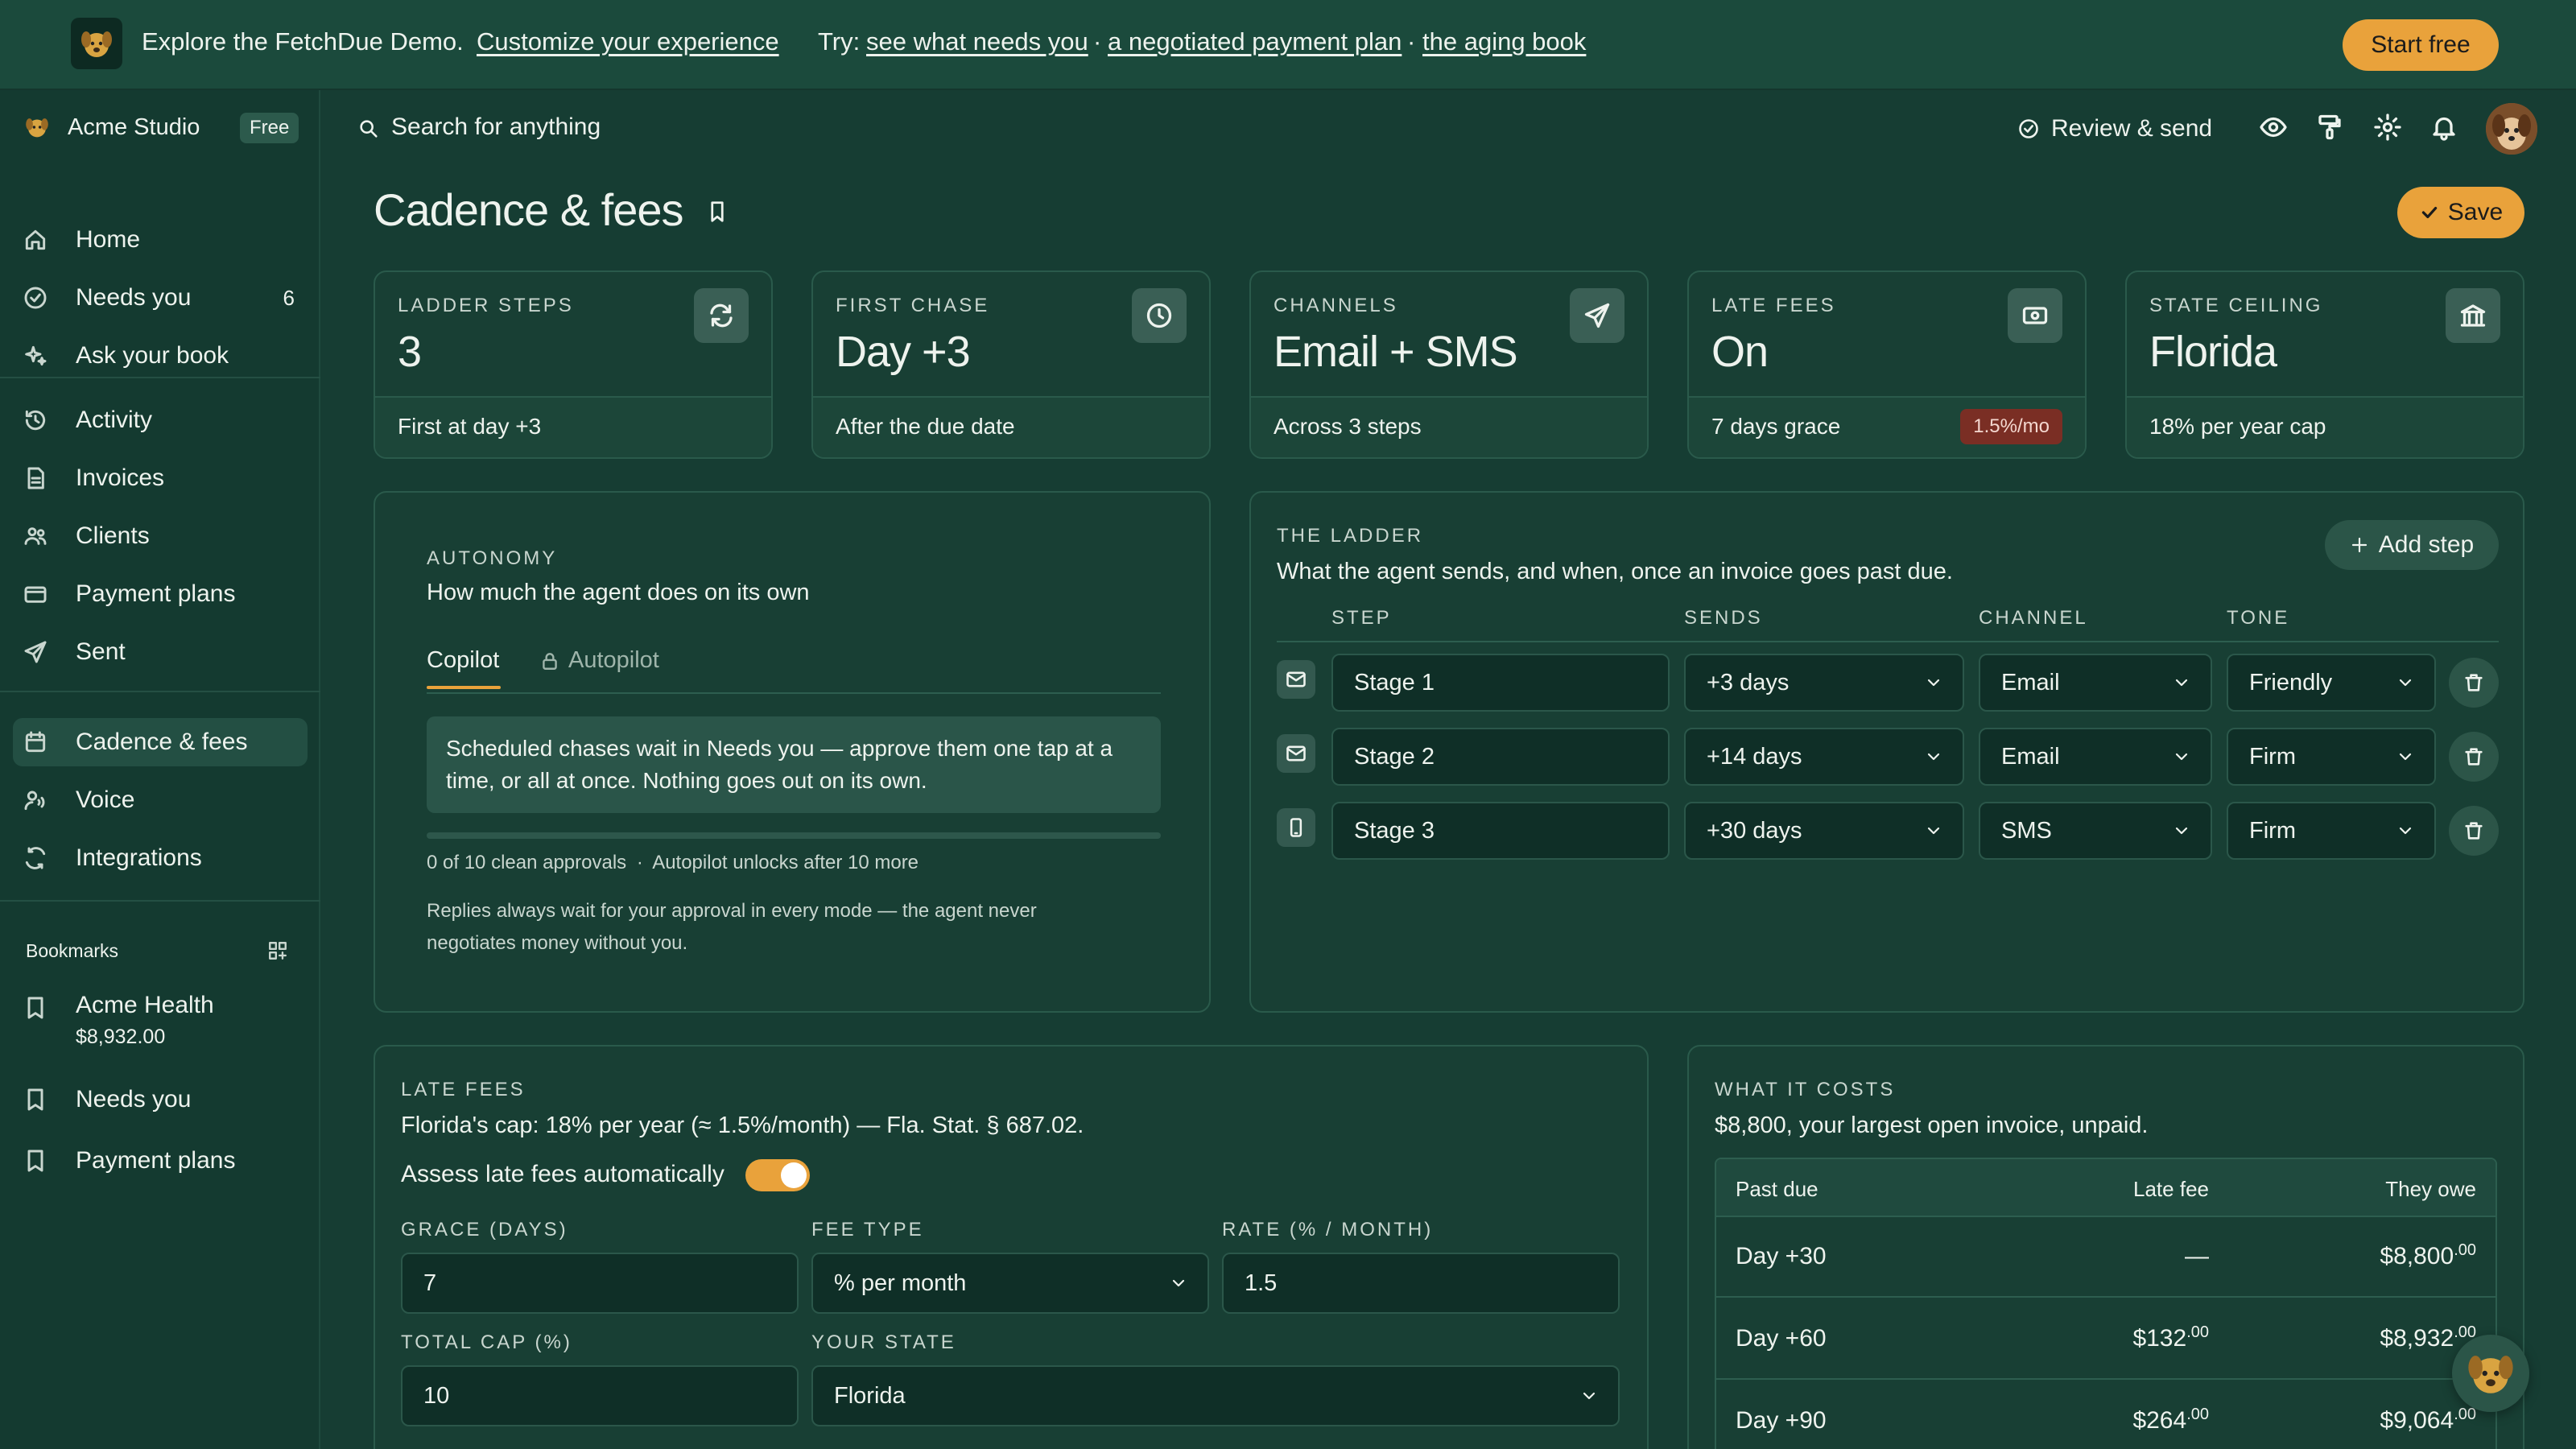  What do you see at coordinates (2329, 127) in the screenshot?
I see `paint-roller-icon` at bounding box center [2329, 127].